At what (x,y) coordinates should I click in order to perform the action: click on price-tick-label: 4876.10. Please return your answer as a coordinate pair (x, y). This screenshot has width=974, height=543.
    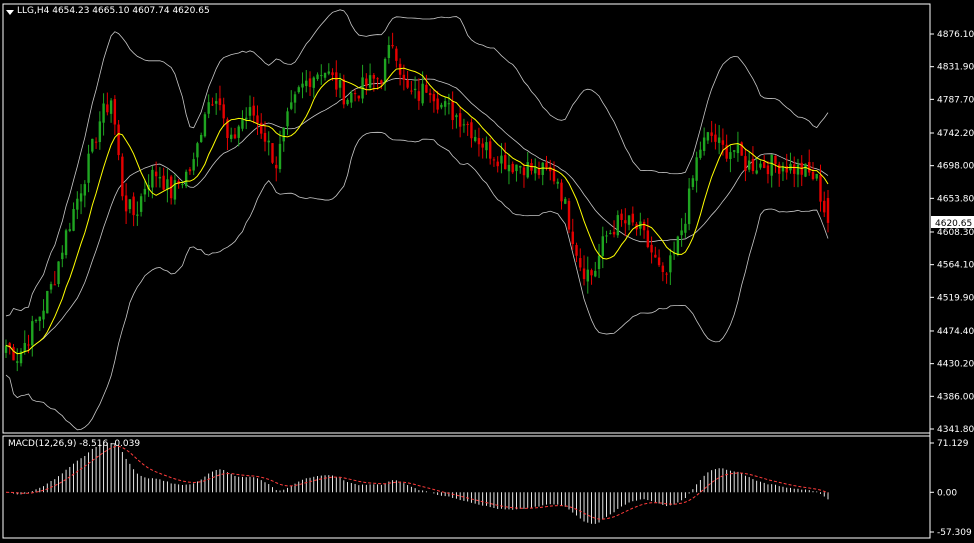
    Looking at the image, I should click on (955, 35).